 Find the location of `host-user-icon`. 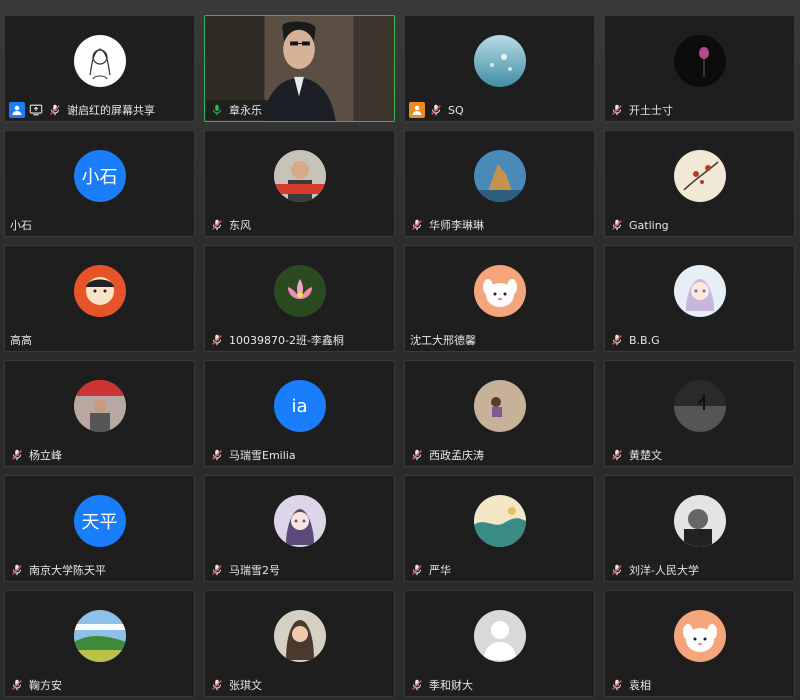

host-user-icon is located at coordinates (417, 110).